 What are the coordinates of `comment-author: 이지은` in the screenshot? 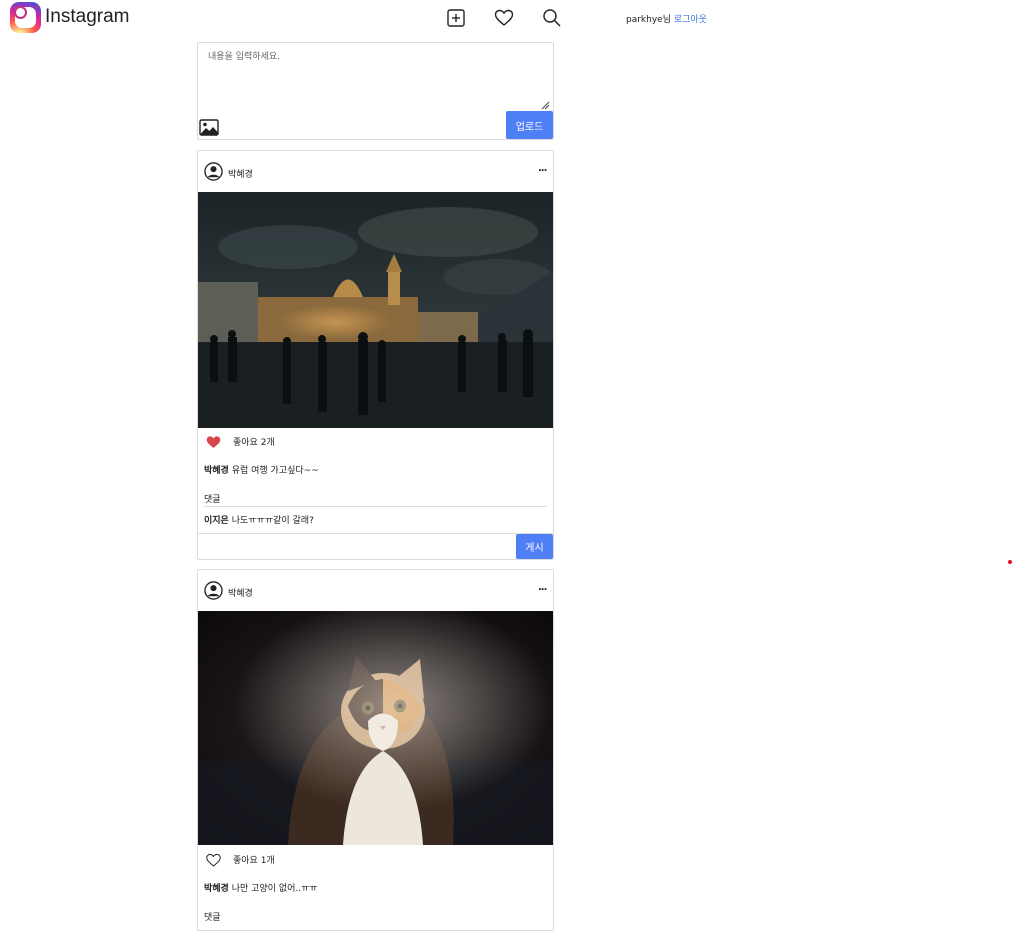 It's located at (216, 521).